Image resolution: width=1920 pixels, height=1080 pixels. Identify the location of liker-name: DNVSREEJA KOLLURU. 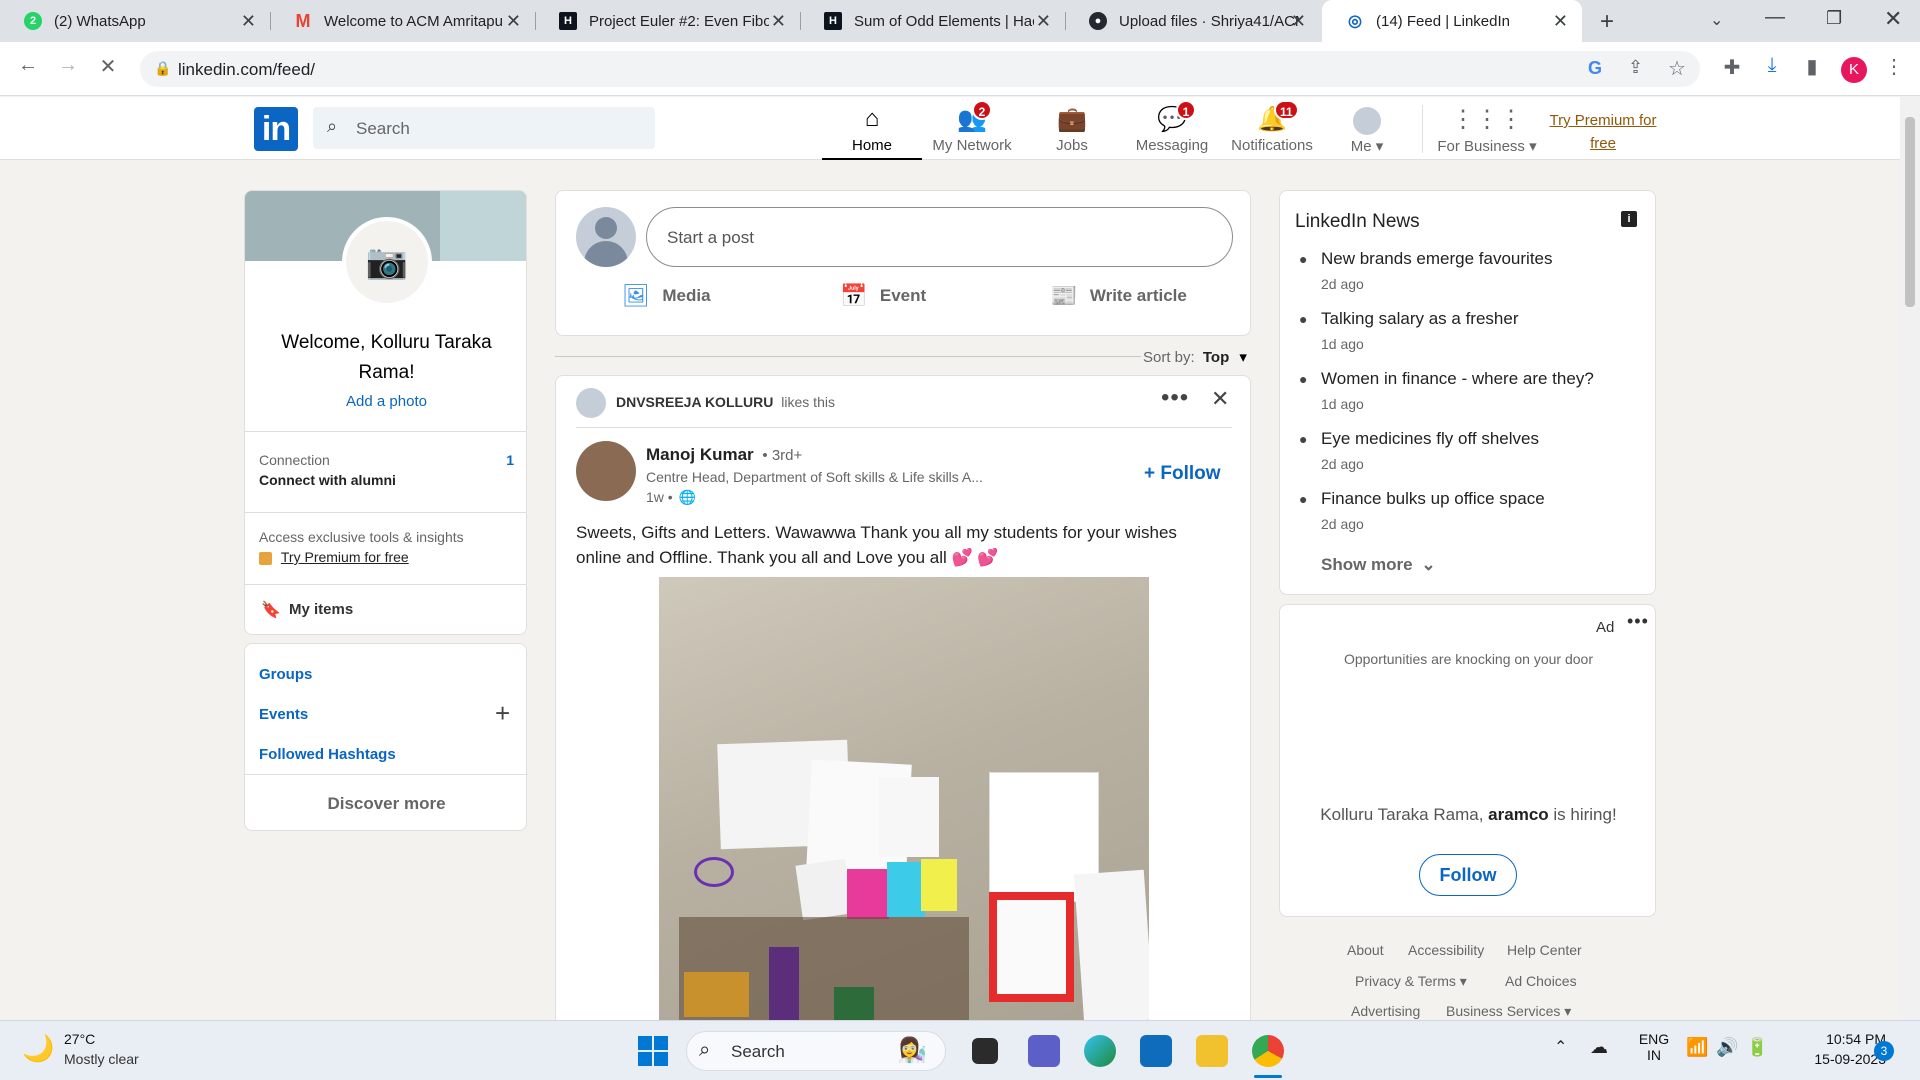
(694, 402).